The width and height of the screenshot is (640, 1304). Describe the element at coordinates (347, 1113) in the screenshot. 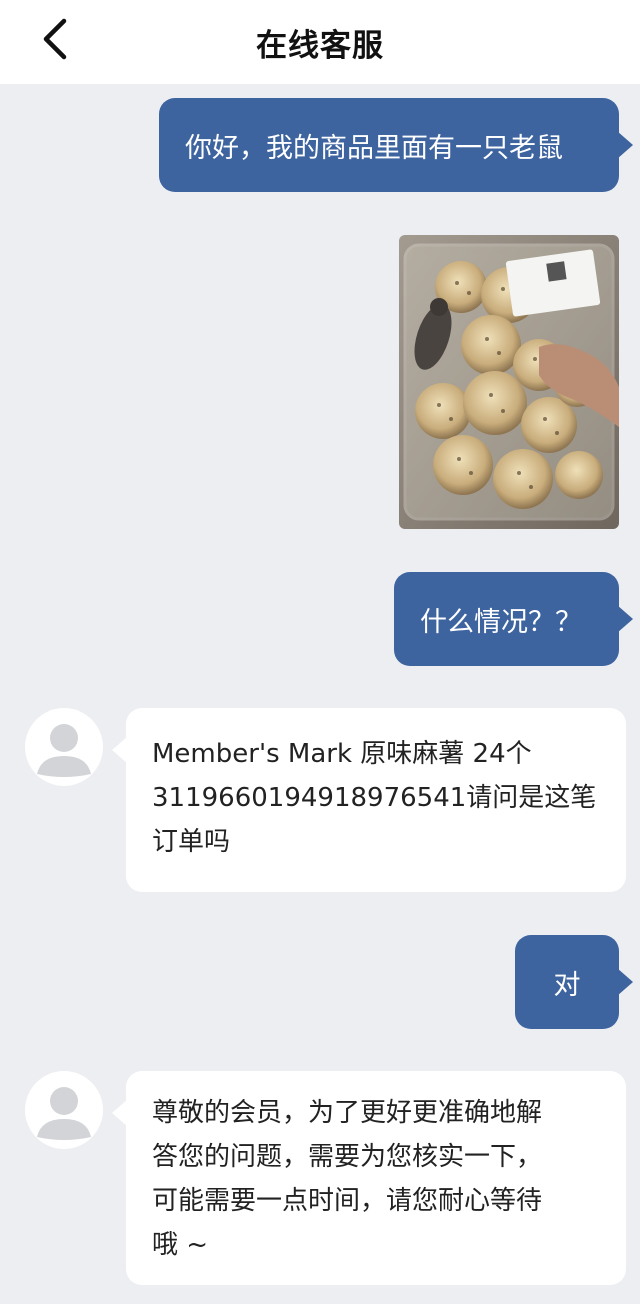

I see `message-line: 尊敬的会员，为了更好更准确地解` at that location.